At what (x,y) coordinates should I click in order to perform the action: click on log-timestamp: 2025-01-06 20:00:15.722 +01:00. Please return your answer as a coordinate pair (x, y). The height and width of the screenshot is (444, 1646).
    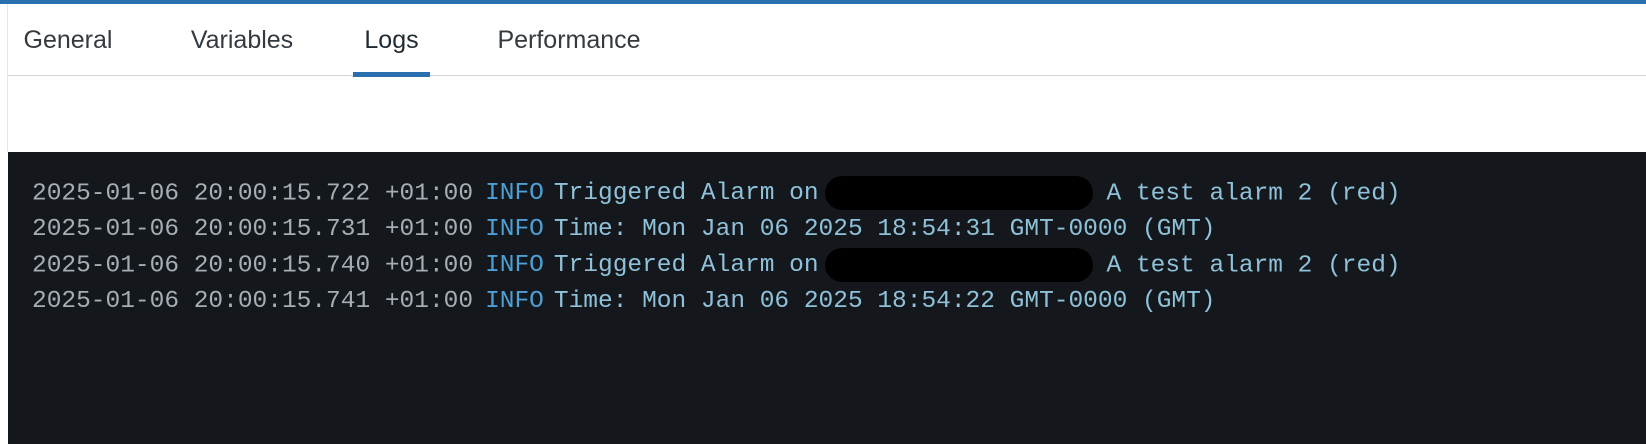
    Looking at the image, I should click on (253, 194).